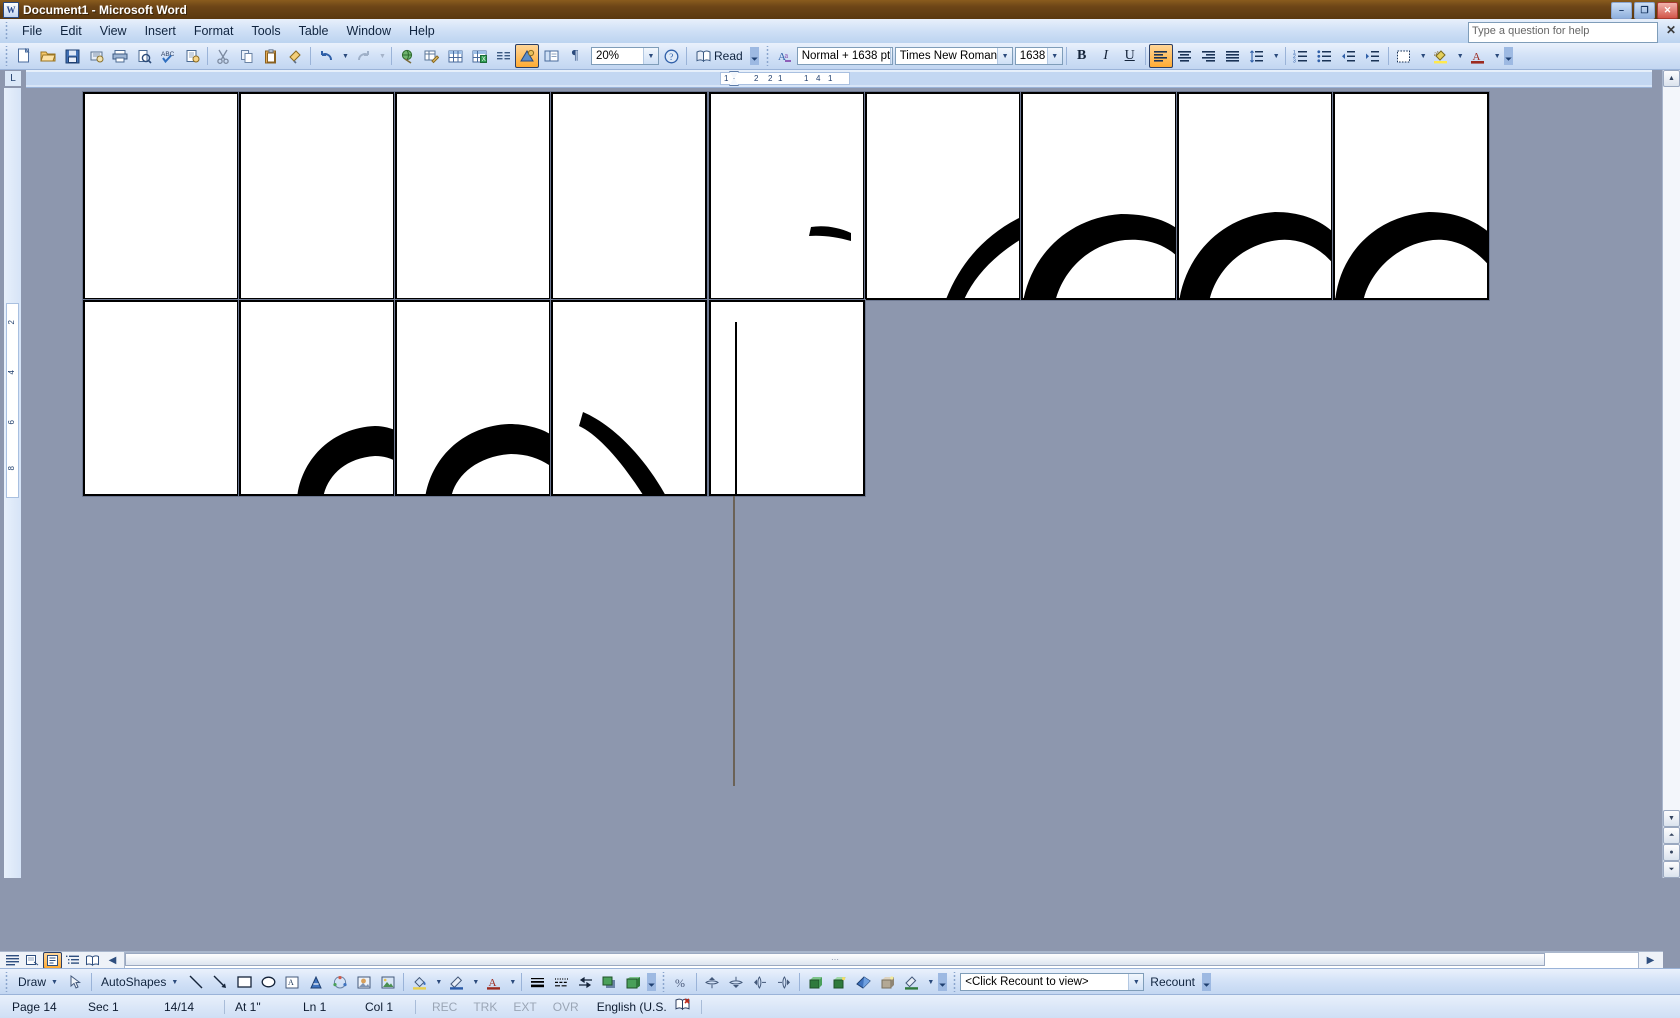  What do you see at coordinates (537, 982) in the screenshot?
I see `line-style-icon` at bounding box center [537, 982].